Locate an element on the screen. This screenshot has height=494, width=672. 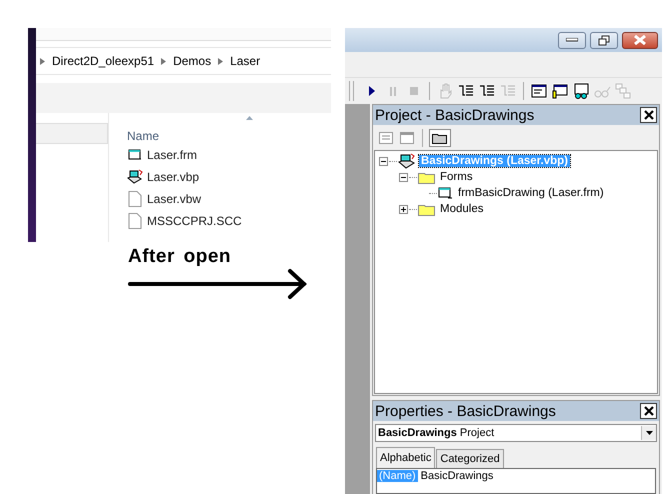
breadcrumb-item: Direct2D_oleexp51 is located at coordinates (103, 61).